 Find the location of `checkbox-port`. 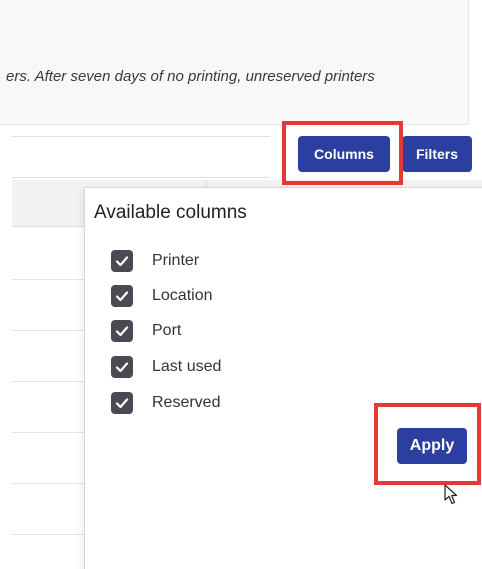

checkbox-port is located at coordinates (122, 331).